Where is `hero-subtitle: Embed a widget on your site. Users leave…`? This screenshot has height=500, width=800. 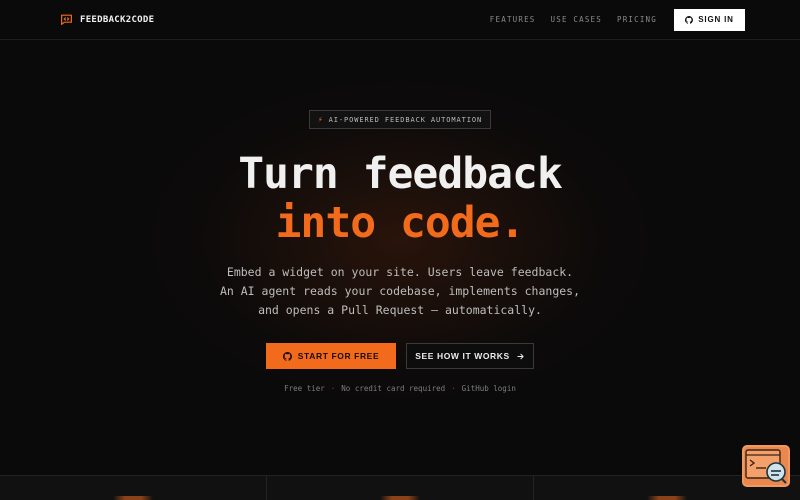 hero-subtitle: Embed a widget on your site. Users leave… is located at coordinates (400, 291).